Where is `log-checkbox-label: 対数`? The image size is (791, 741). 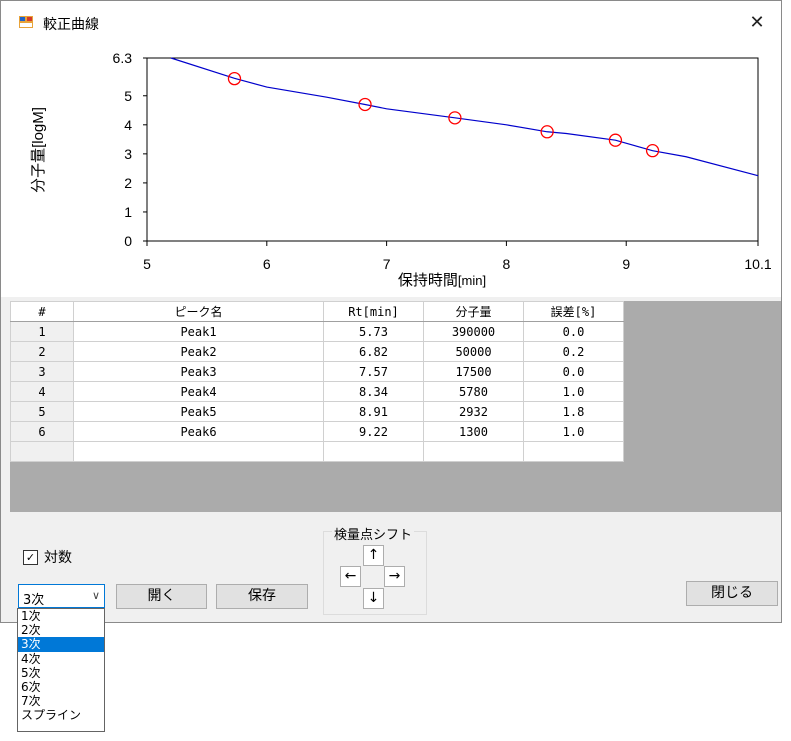 log-checkbox-label: 対数 is located at coordinates (58, 558).